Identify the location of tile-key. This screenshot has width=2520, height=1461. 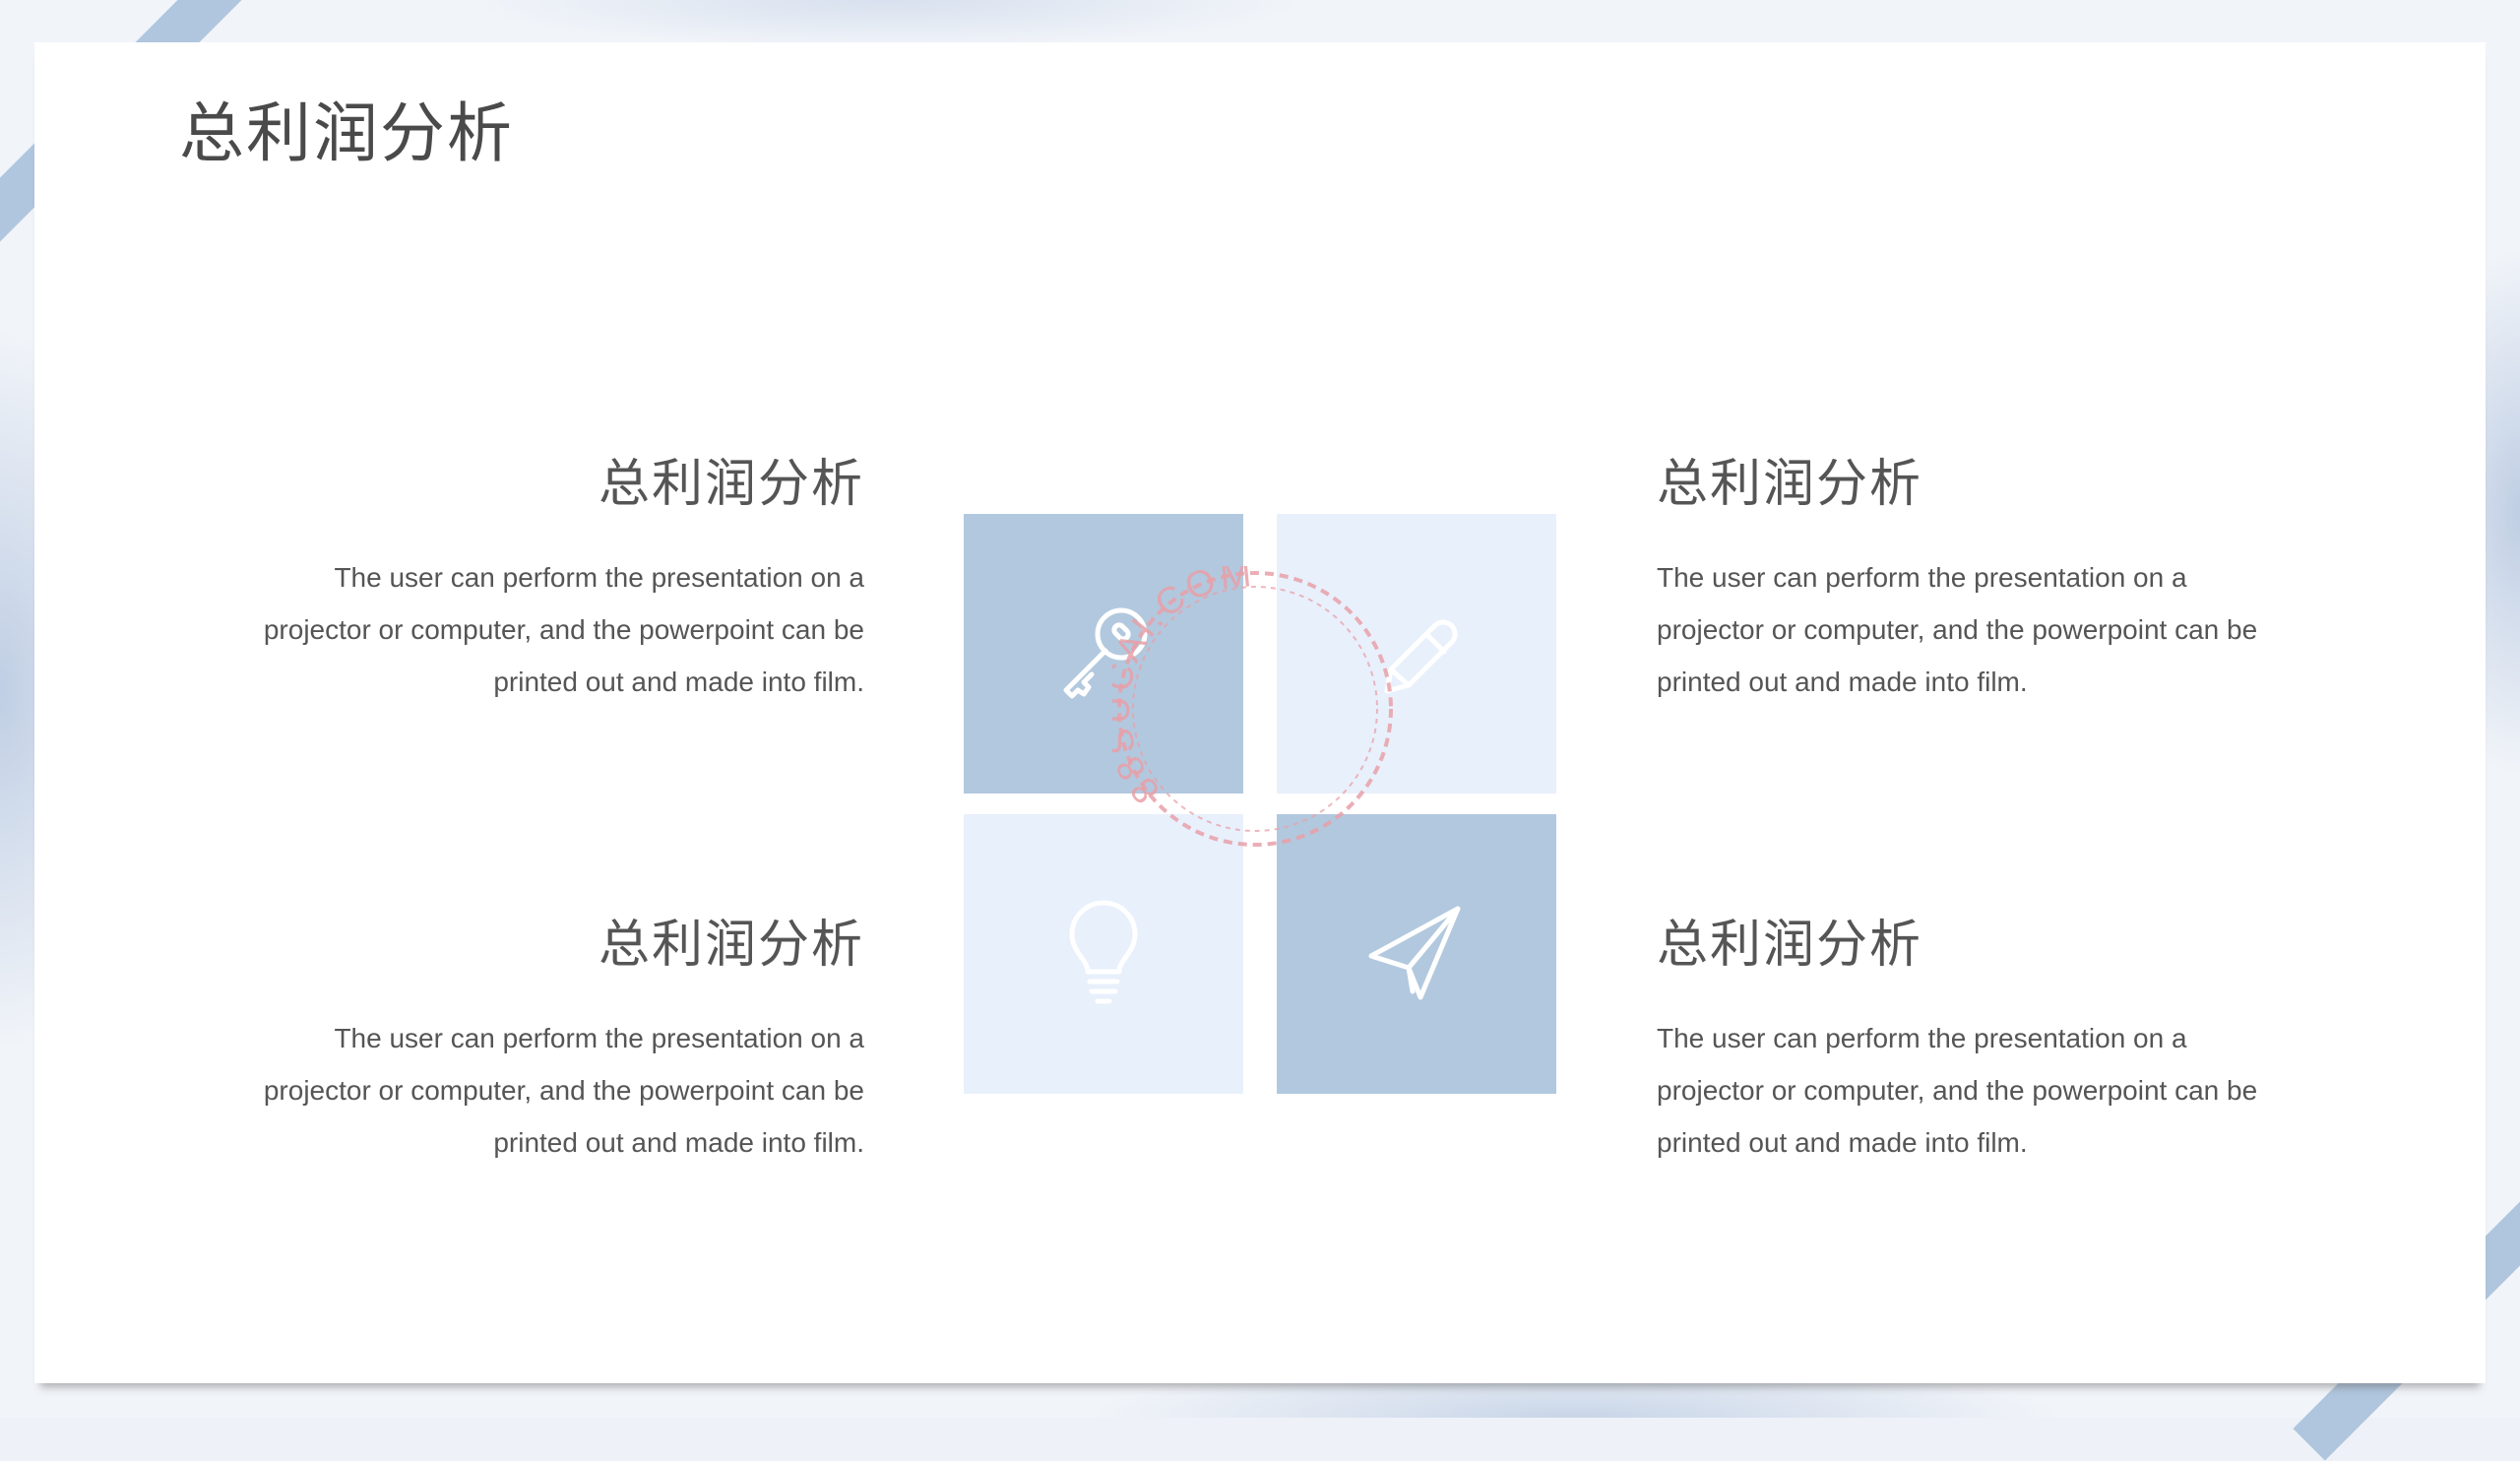
(1103, 654).